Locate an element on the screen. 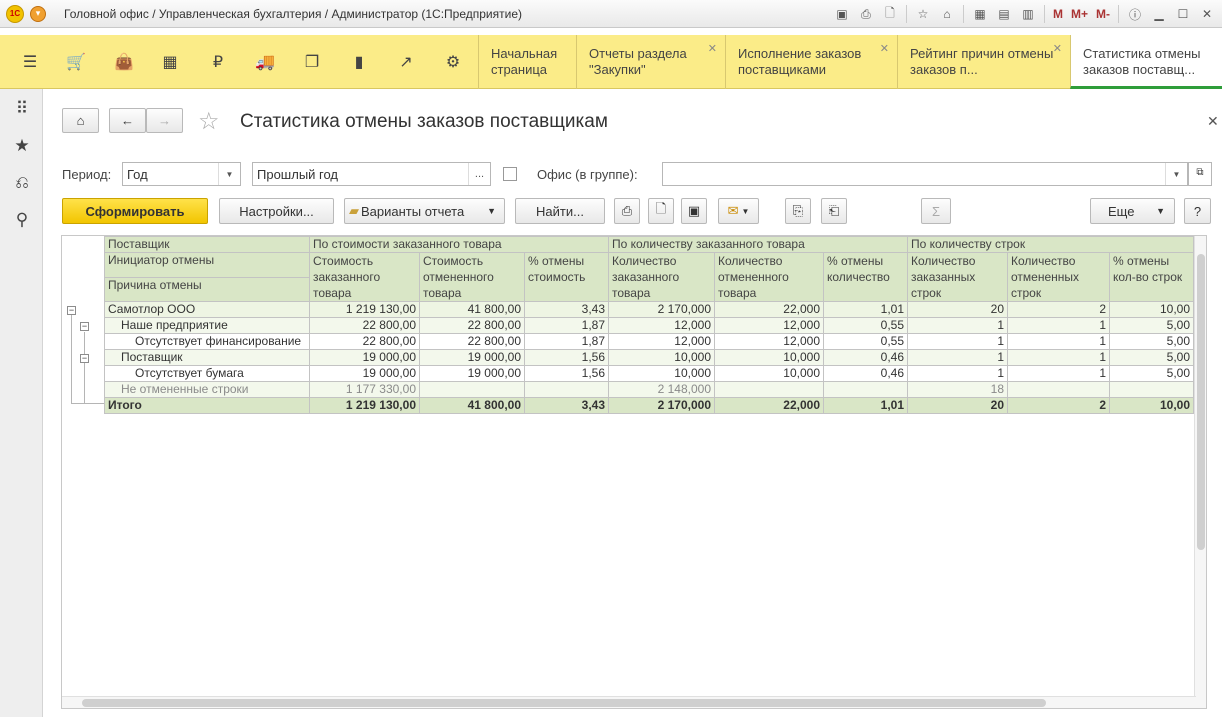  tab-home: Начальная страница is located at coordinates (527, 62).